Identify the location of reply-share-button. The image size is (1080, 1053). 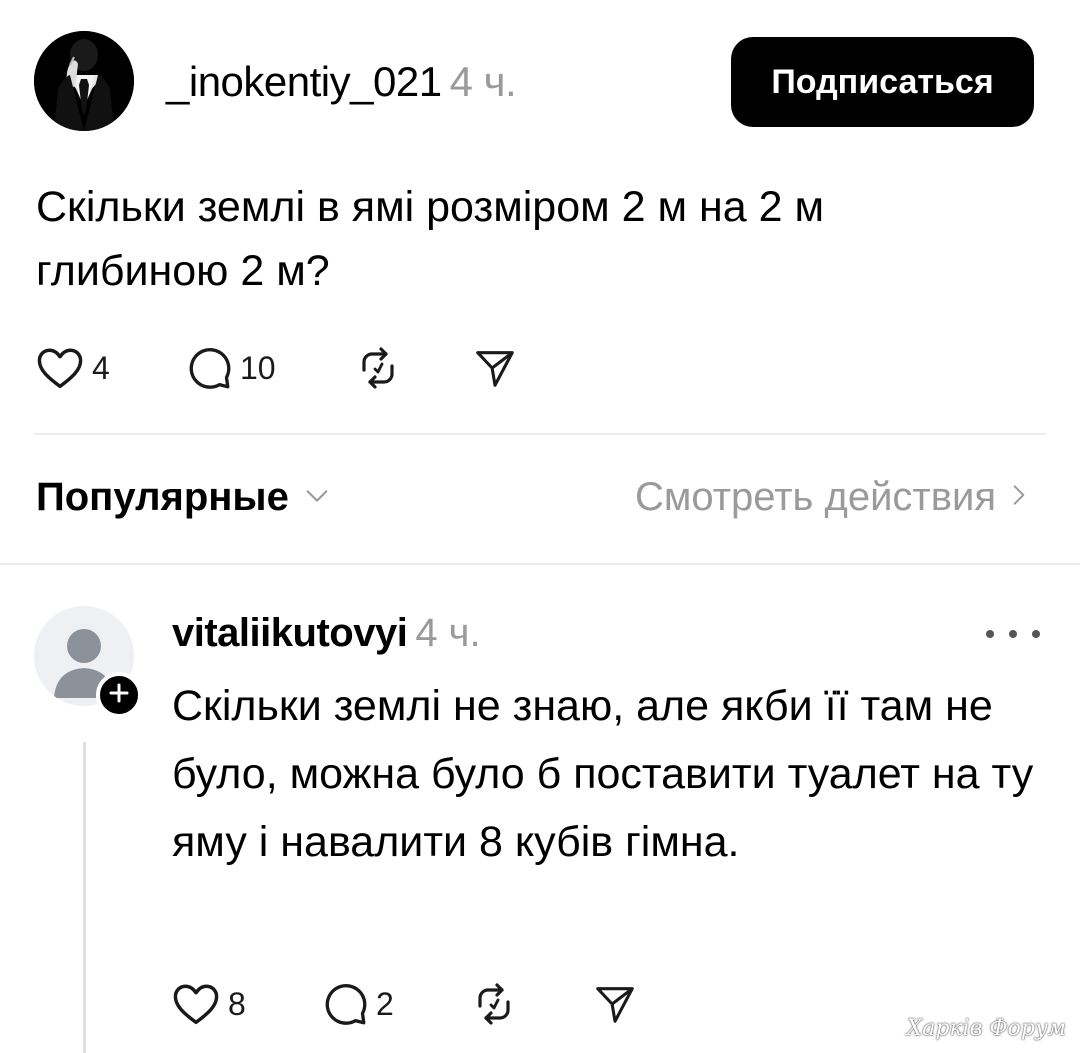
(615, 1004).